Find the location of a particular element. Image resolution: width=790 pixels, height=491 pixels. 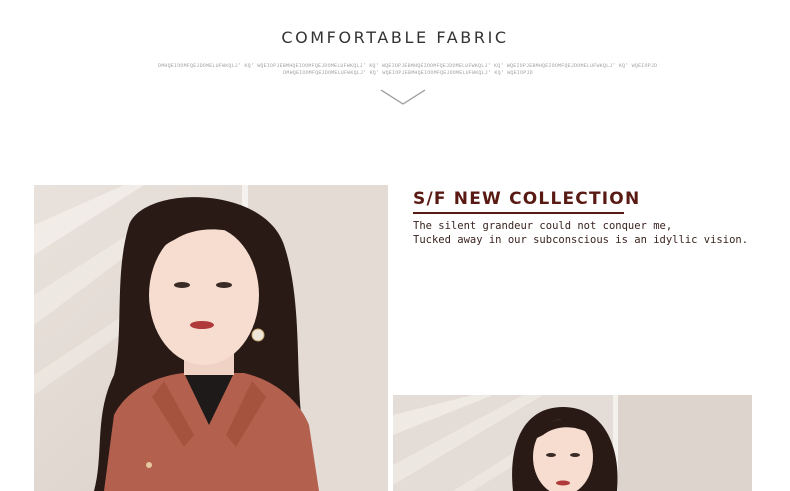

section-title: COMFORTABLE FABRIC is located at coordinates (395, 37).